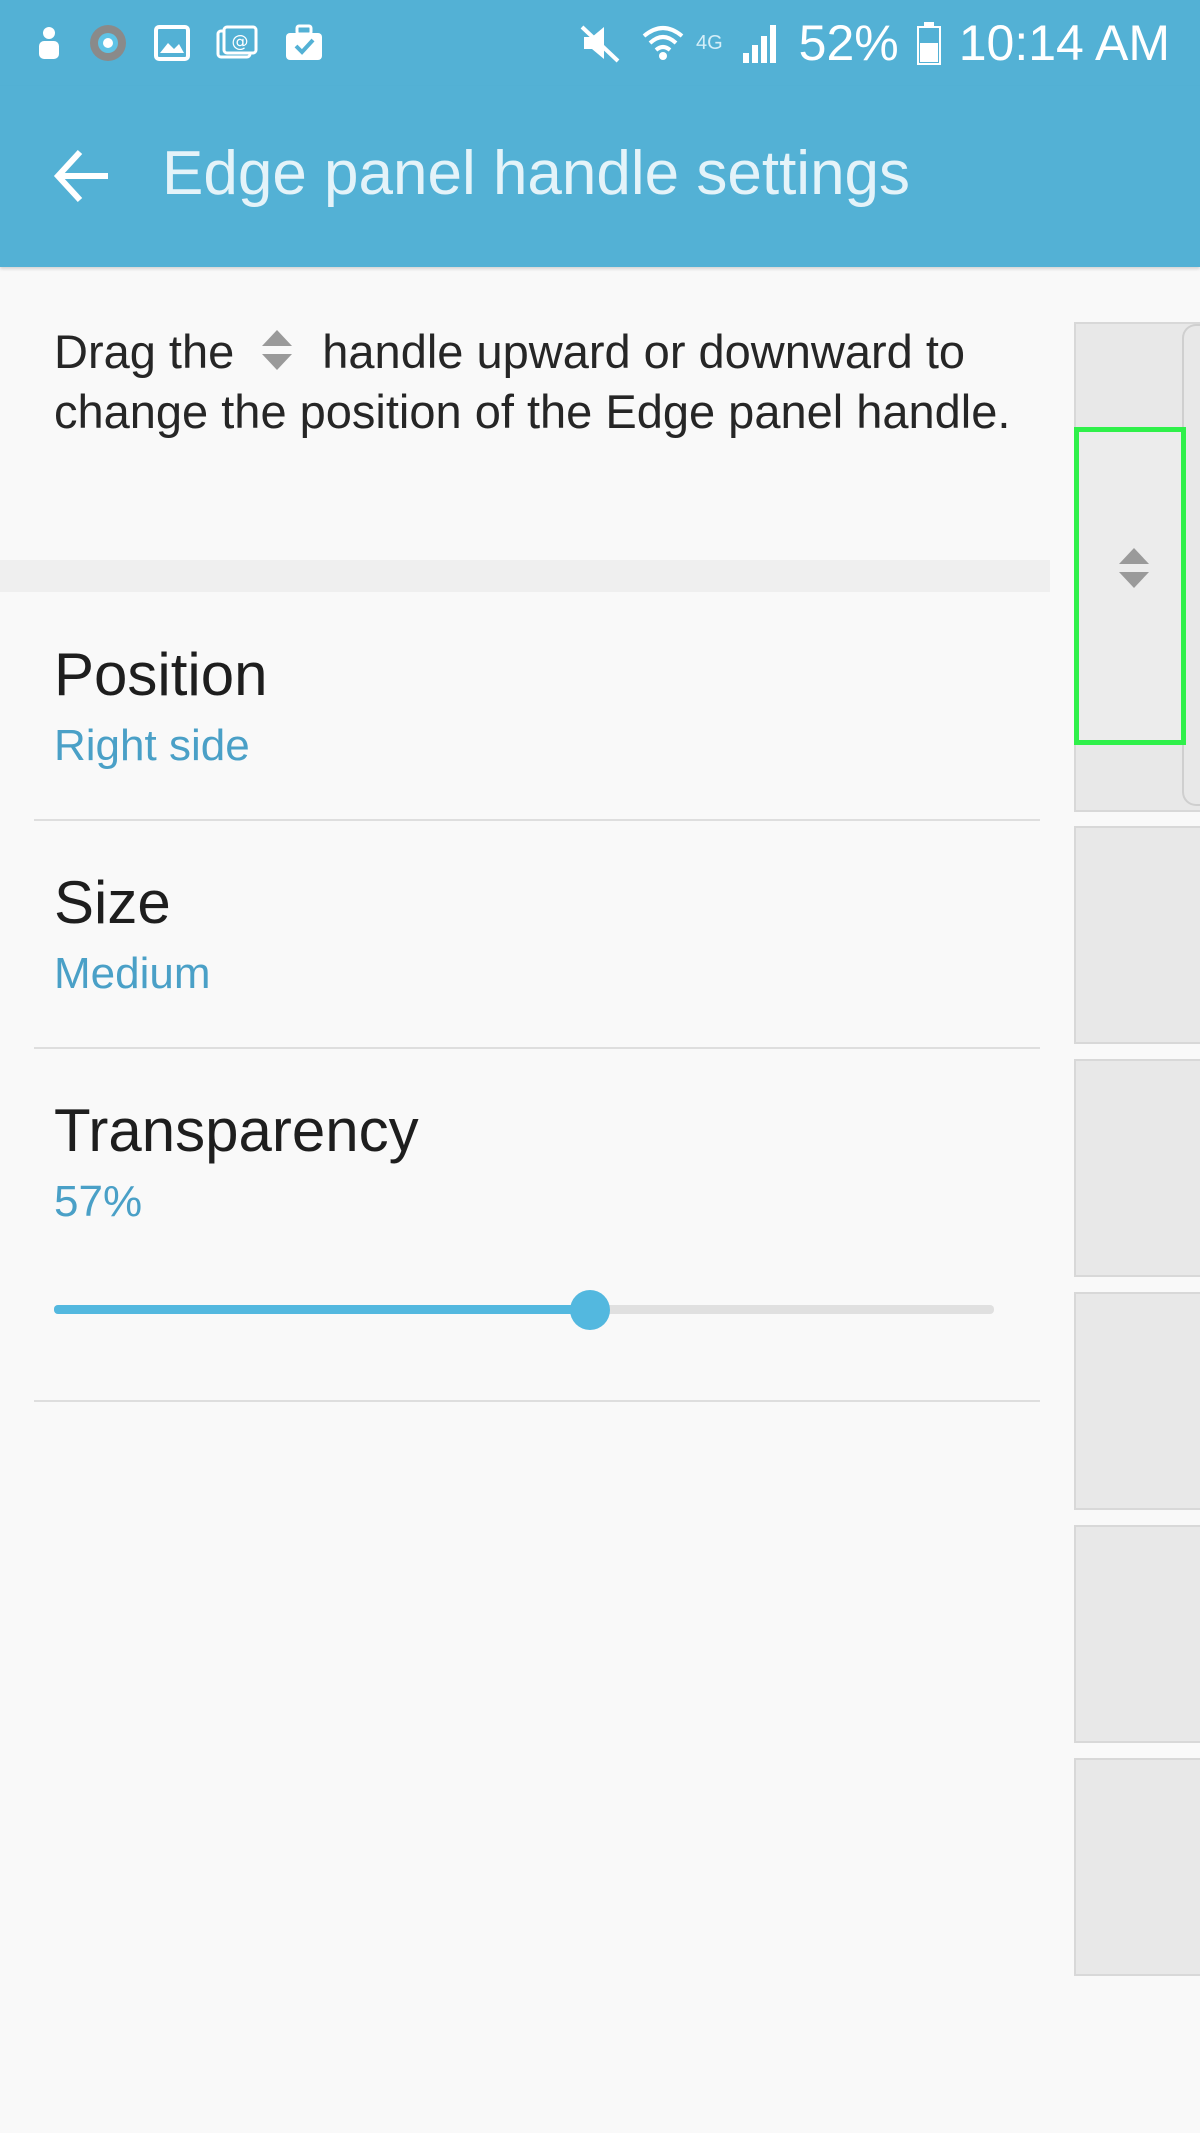 The width and height of the screenshot is (1200, 2133). I want to click on gear-notification-icon, so click(108, 43).